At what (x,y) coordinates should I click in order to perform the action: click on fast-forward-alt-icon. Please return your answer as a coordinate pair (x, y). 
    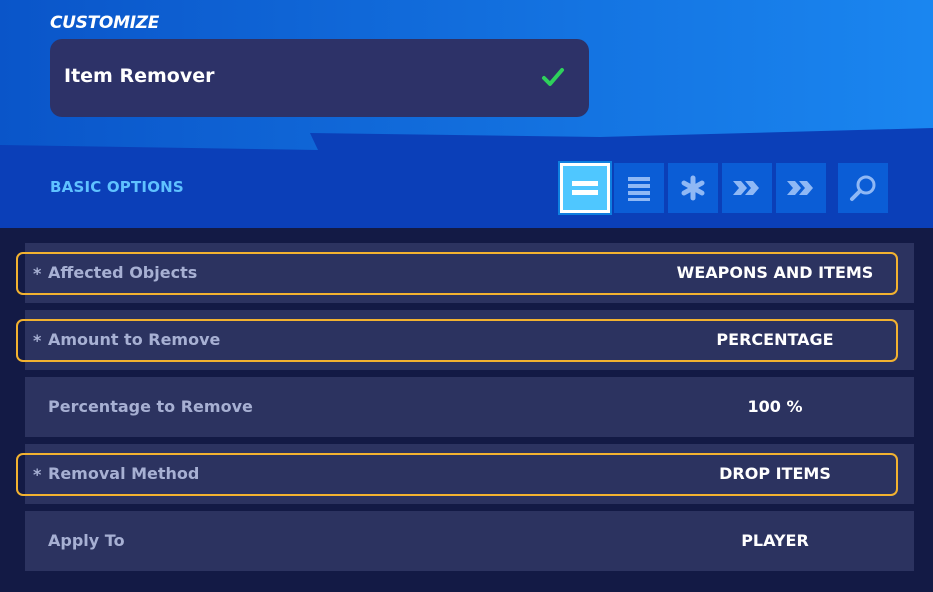
    Looking at the image, I should click on (800, 188).